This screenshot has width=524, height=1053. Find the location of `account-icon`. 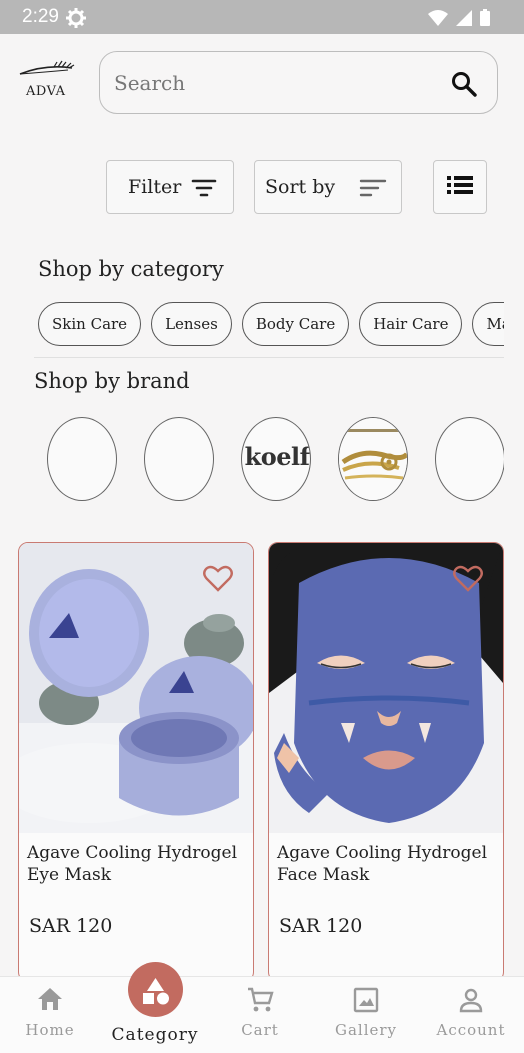

account-icon is located at coordinates (471, 1002).